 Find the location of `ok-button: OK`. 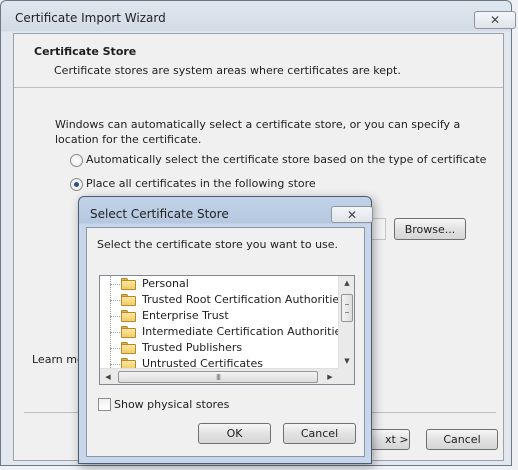

ok-button: OK is located at coordinates (234, 433).